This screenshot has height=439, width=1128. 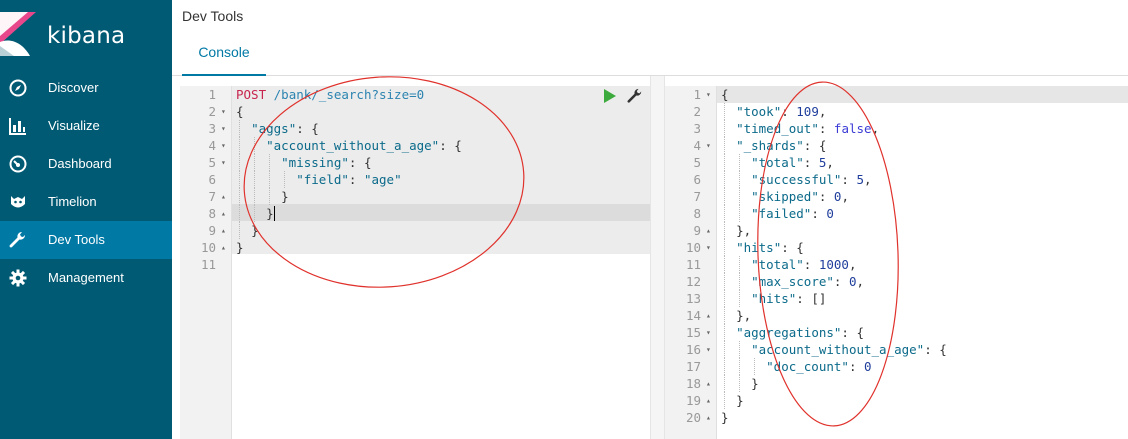 What do you see at coordinates (18, 202) in the screenshot?
I see `timelion-icon` at bounding box center [18, 202].